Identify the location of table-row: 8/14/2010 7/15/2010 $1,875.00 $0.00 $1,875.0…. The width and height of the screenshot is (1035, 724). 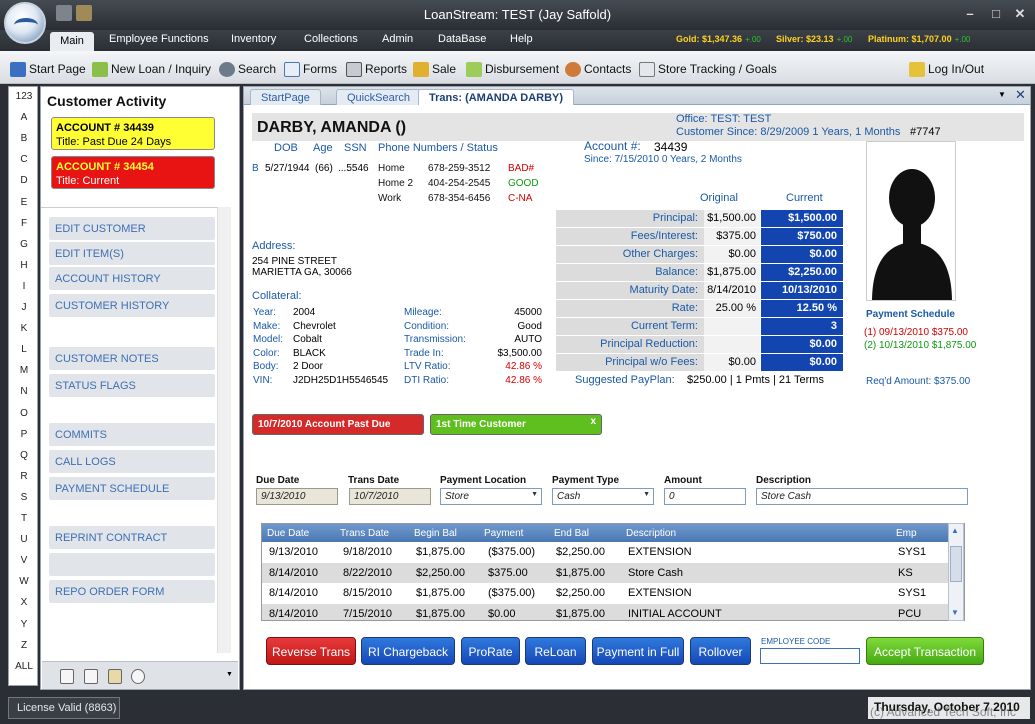
(613, 611).